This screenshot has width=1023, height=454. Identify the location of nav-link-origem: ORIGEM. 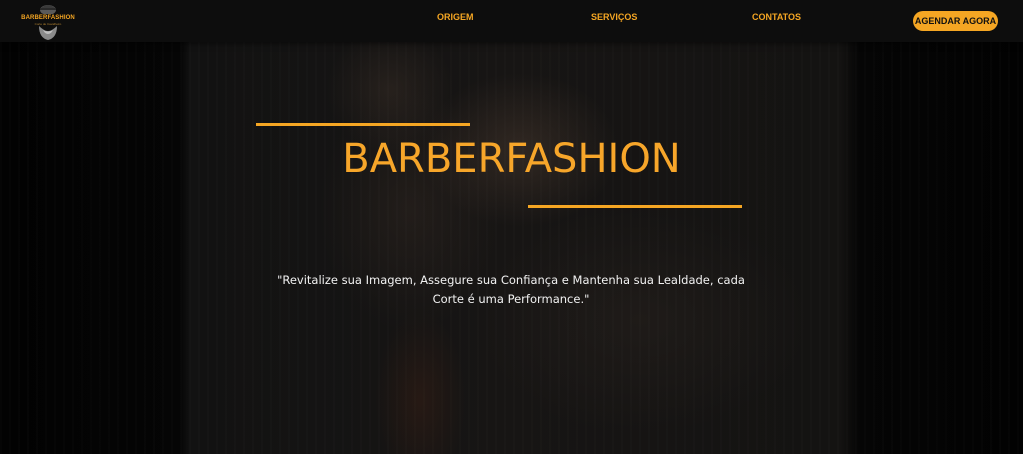
(455, 17).